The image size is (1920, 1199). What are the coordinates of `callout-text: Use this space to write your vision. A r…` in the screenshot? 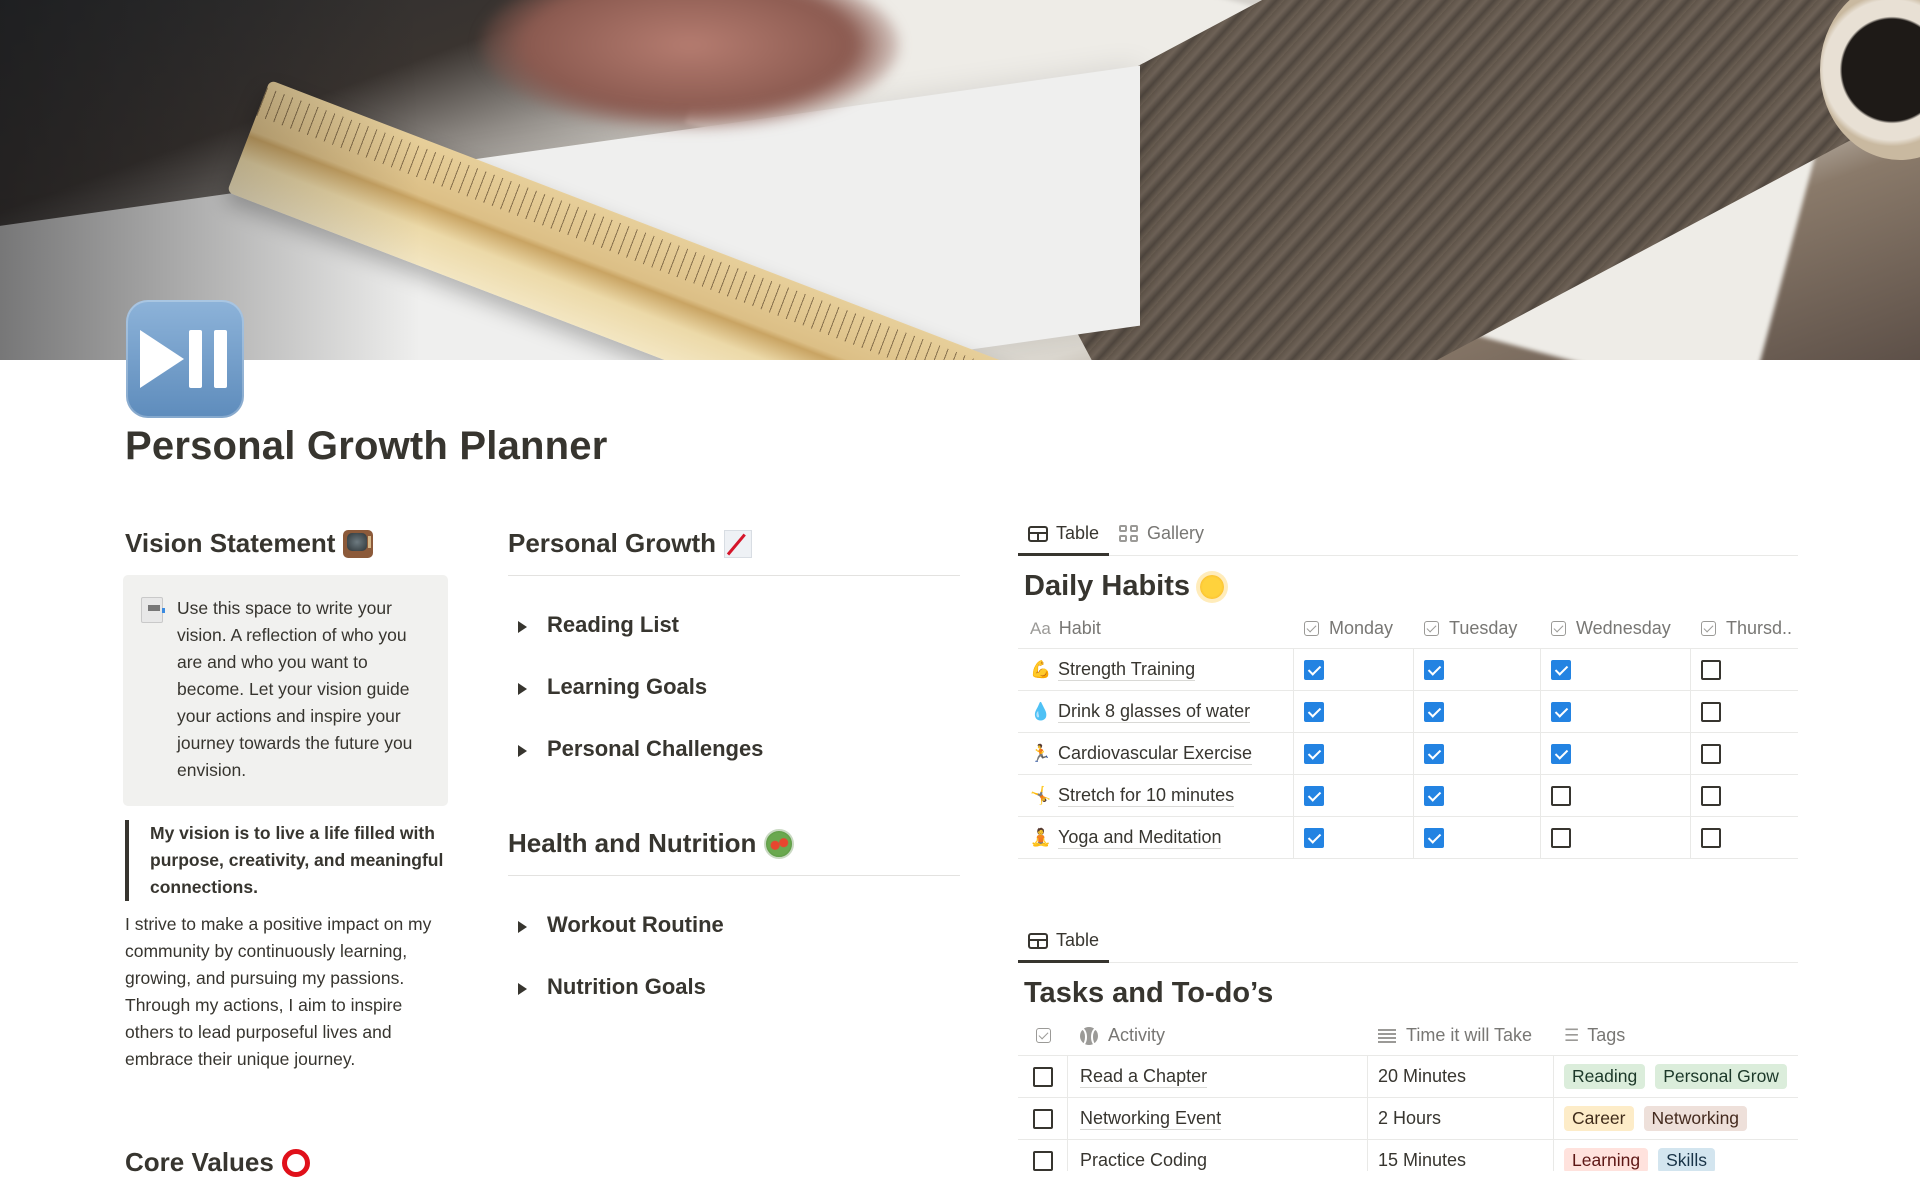 It's located at (302, 689).